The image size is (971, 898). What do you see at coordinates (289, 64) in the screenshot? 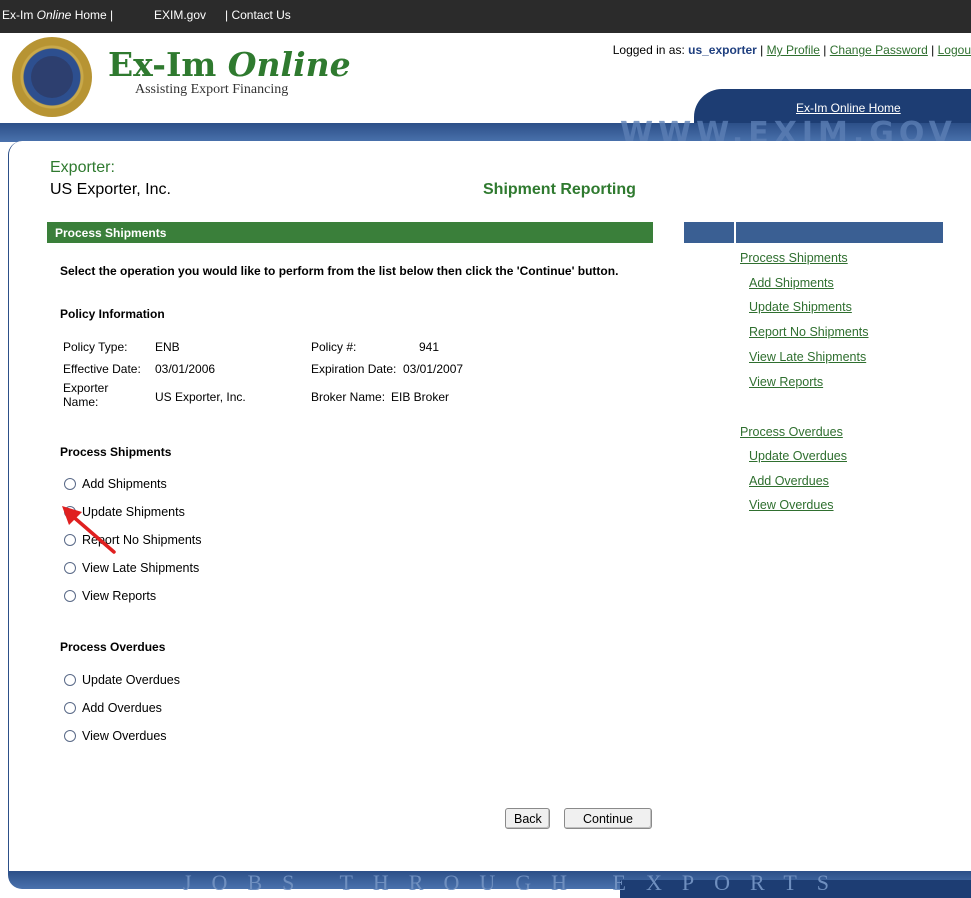
I see `logo-italic-text: Online` at bounding box center [289, 64].